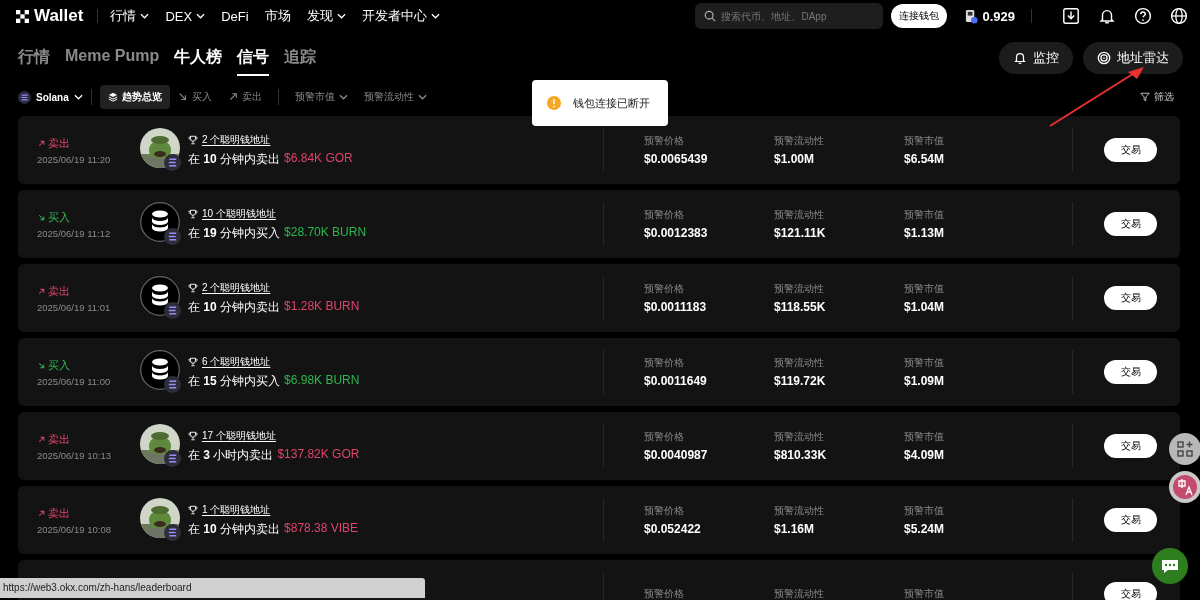 The image size is (1200, 600). I want to click on filter-option: 卖出, so click(244, 97).